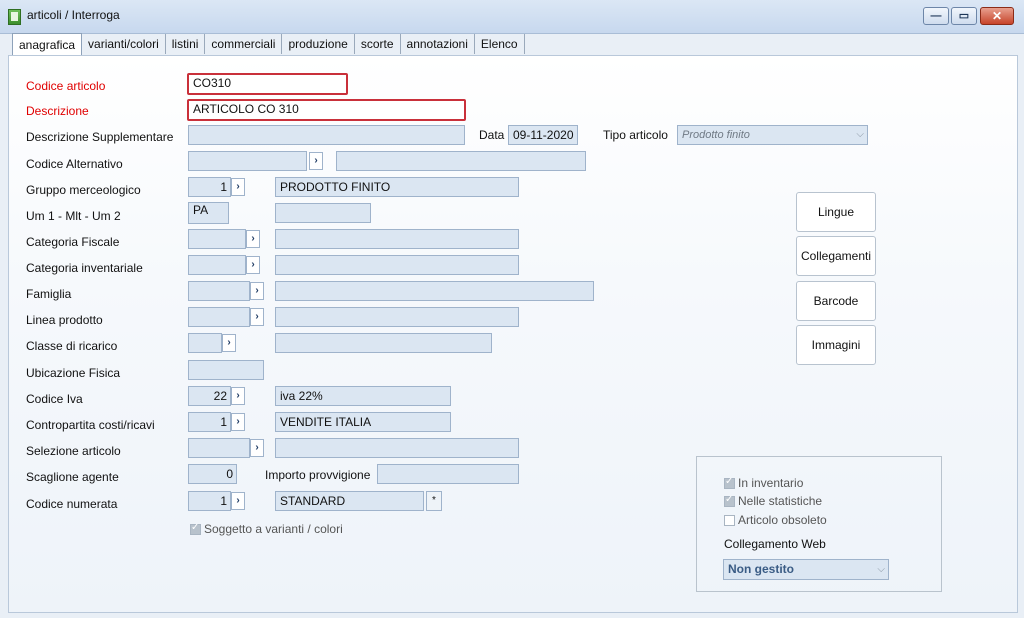 This screenshot has width=1024, height=618. What do you see at coordinates (257, 448) in the screenshot?
I see `selezione-articolo-lookup-button: ›` at bounding box center [257, 448].